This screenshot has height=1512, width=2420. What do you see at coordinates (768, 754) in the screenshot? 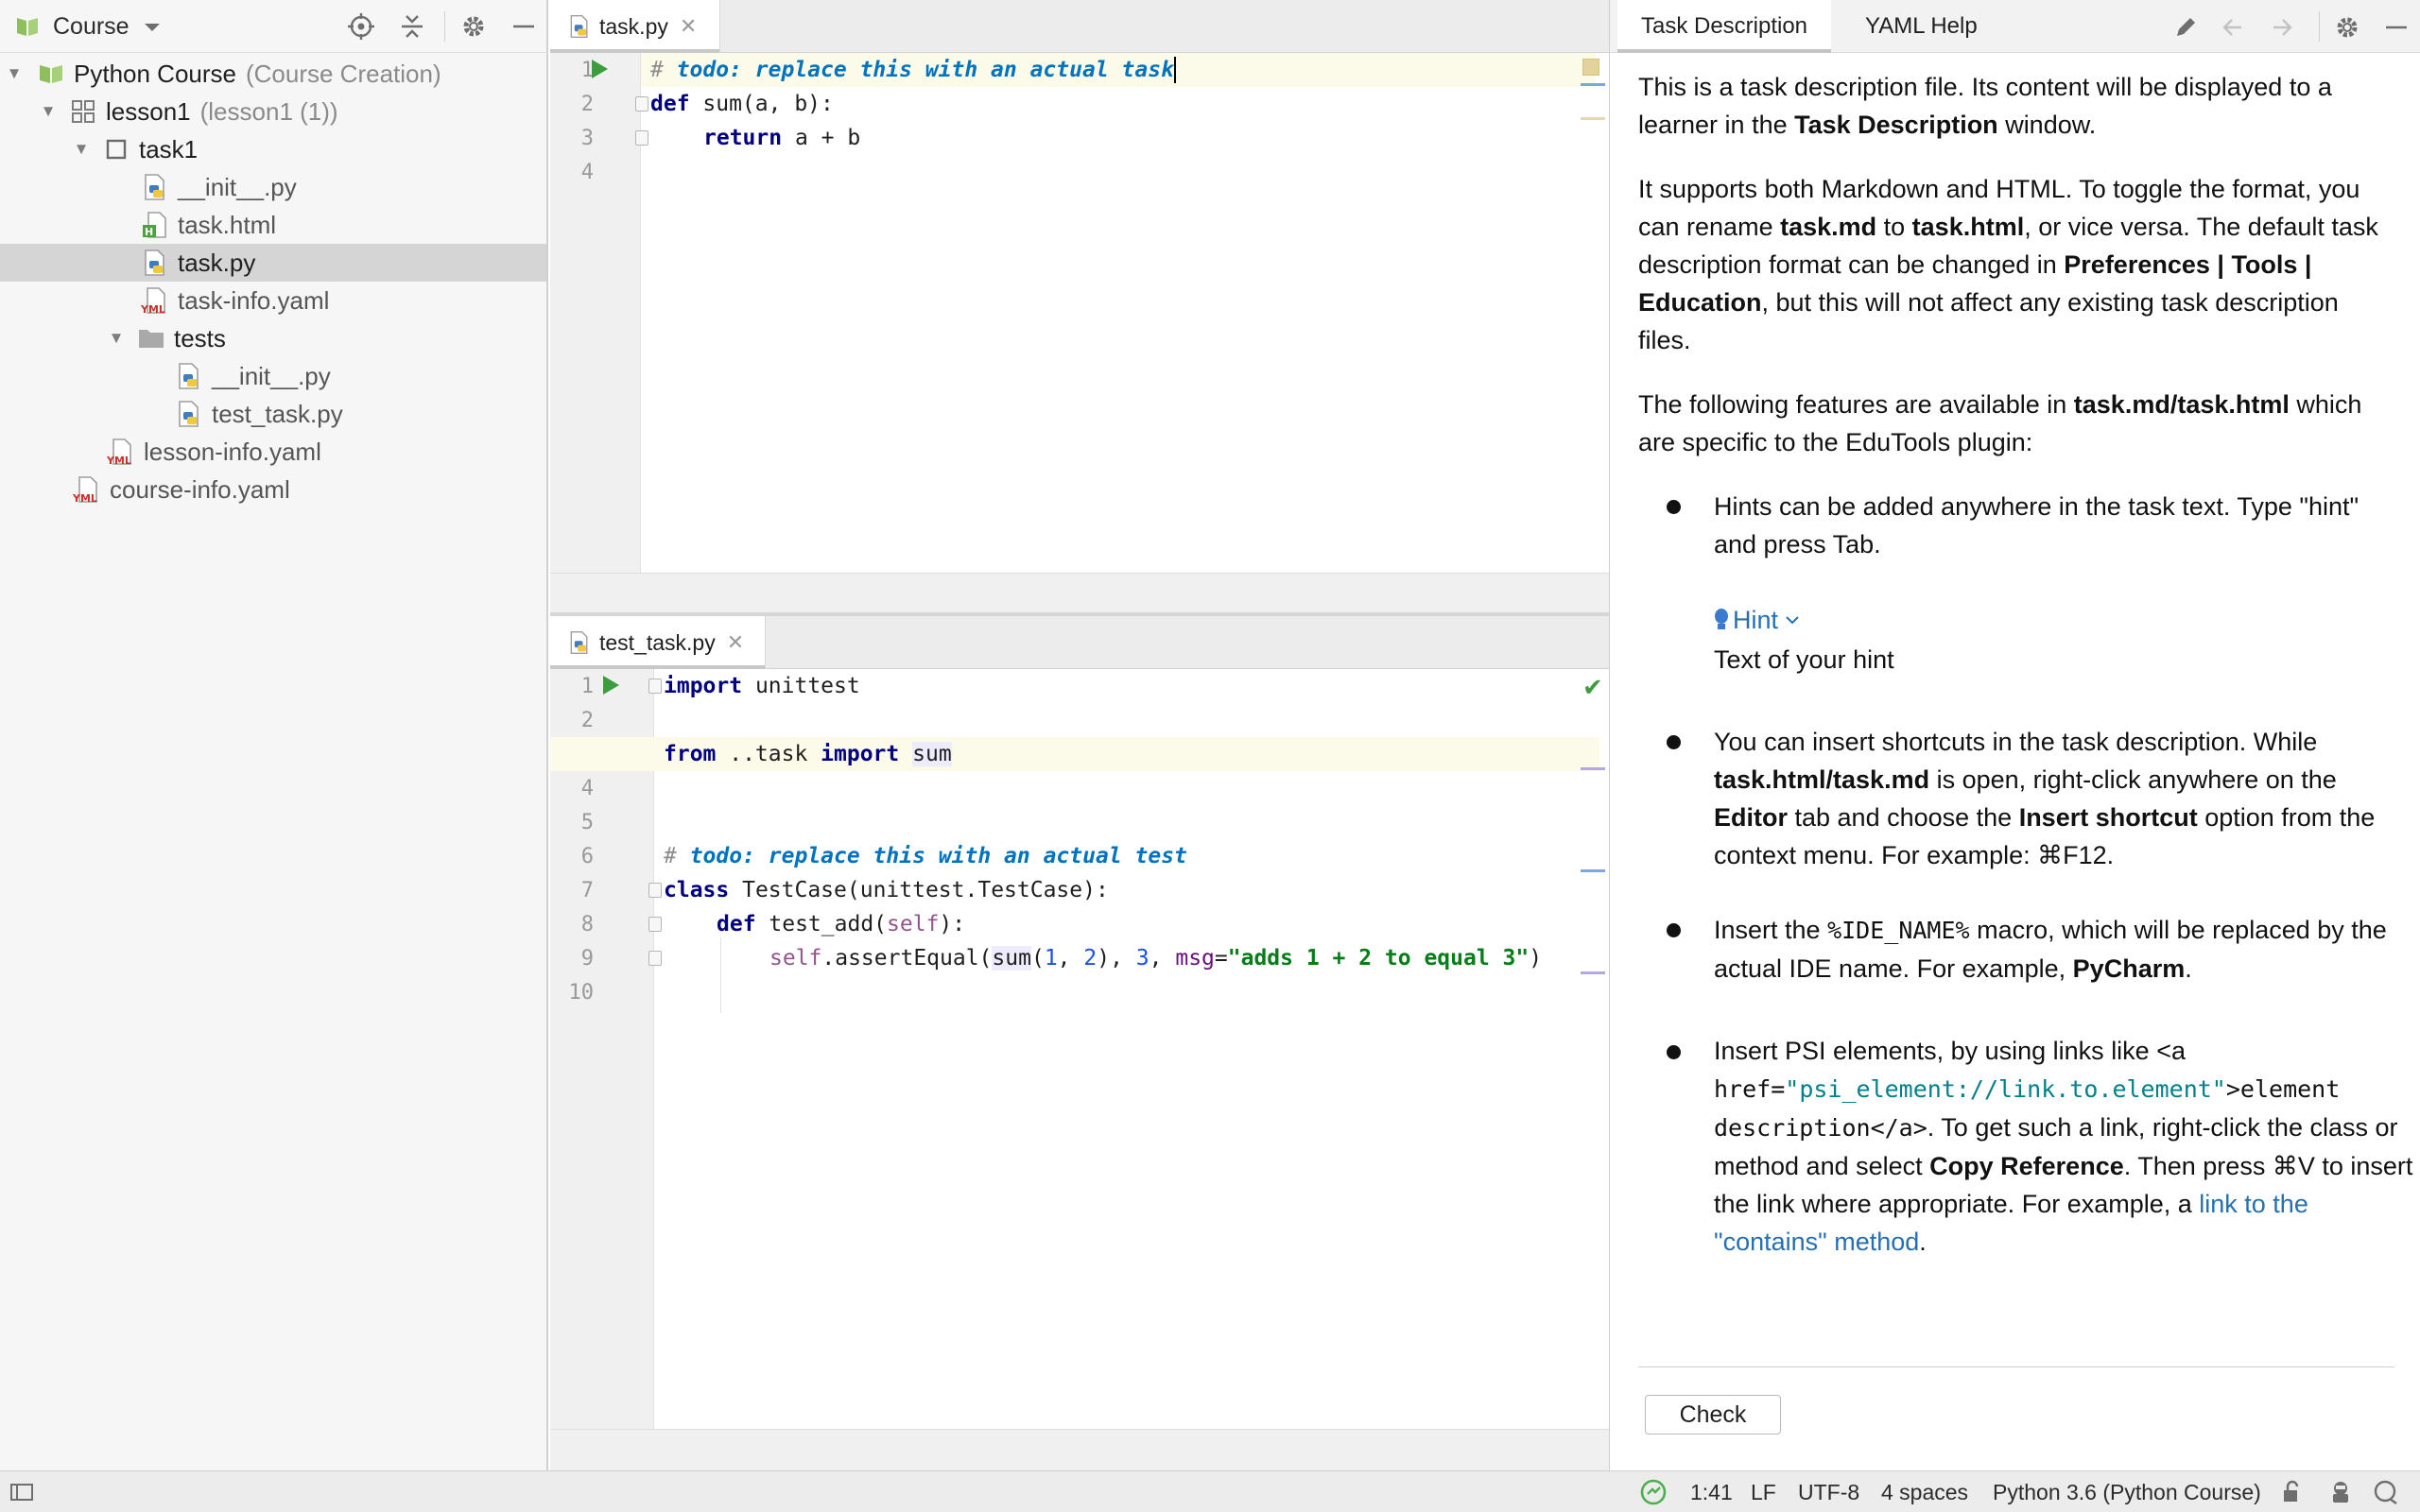
I see `code-text: ..task` at bounding box center [768, 754].